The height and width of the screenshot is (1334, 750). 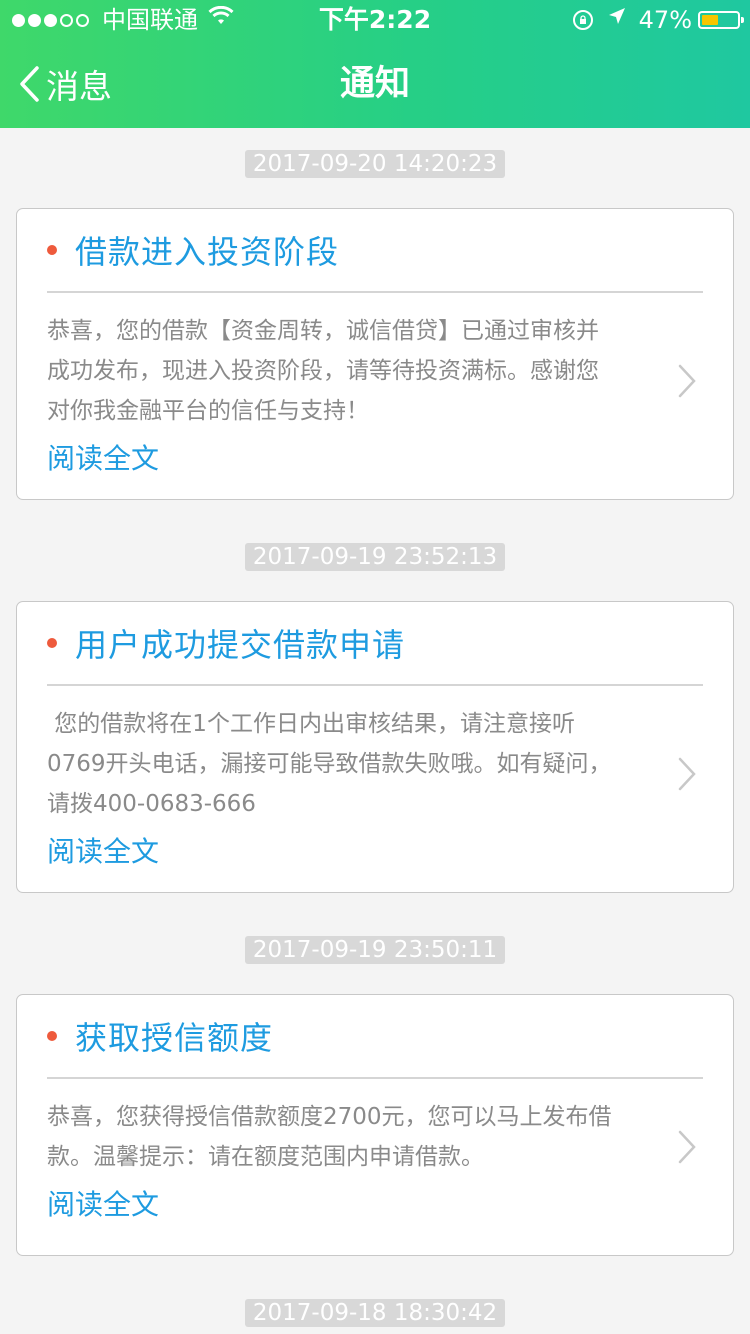 I want to click on timestamp: 2017-09-20 14:20:23, so click(x=375, y=164).